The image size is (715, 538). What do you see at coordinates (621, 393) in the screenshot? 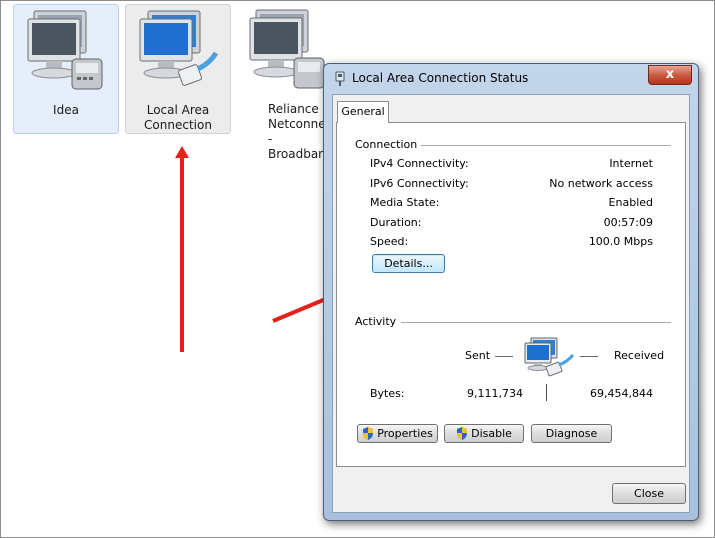
I see `bytes-received-value: 69,454,844` at bounding box center [621, 393].